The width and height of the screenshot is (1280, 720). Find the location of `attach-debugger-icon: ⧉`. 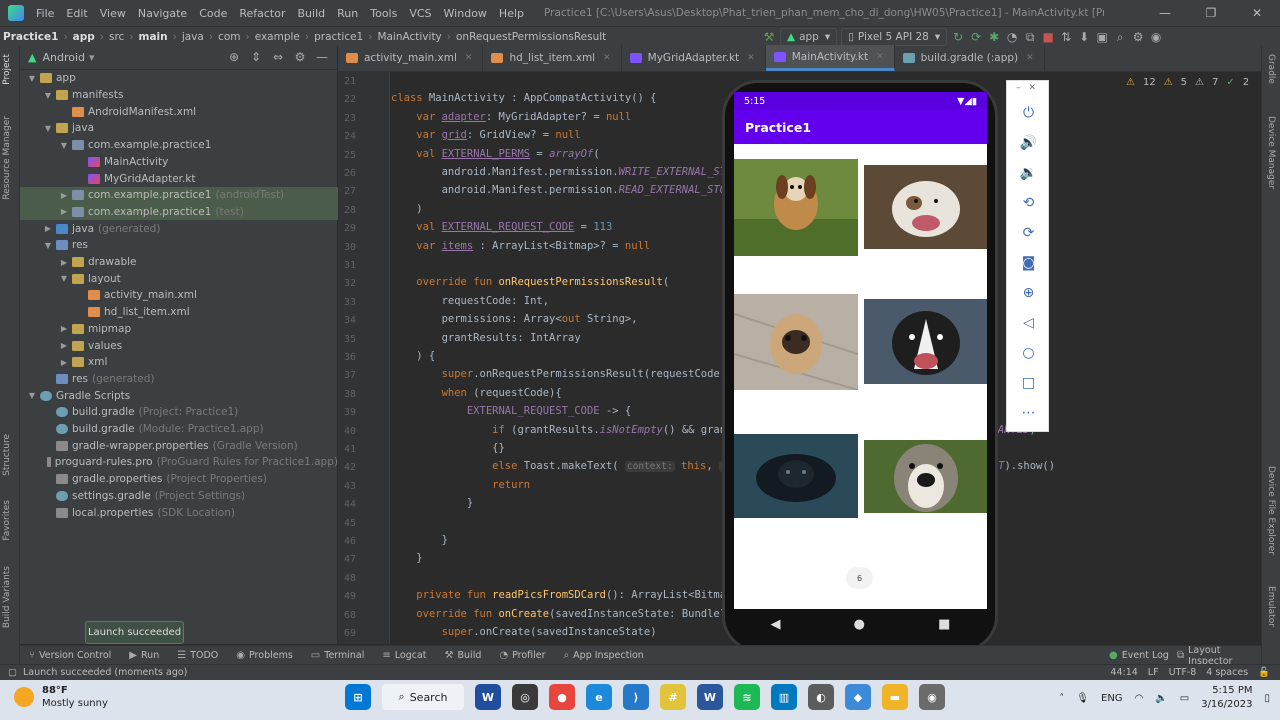

attach-debugger-icon: ⧉ is located at coordinates (1030, 37).